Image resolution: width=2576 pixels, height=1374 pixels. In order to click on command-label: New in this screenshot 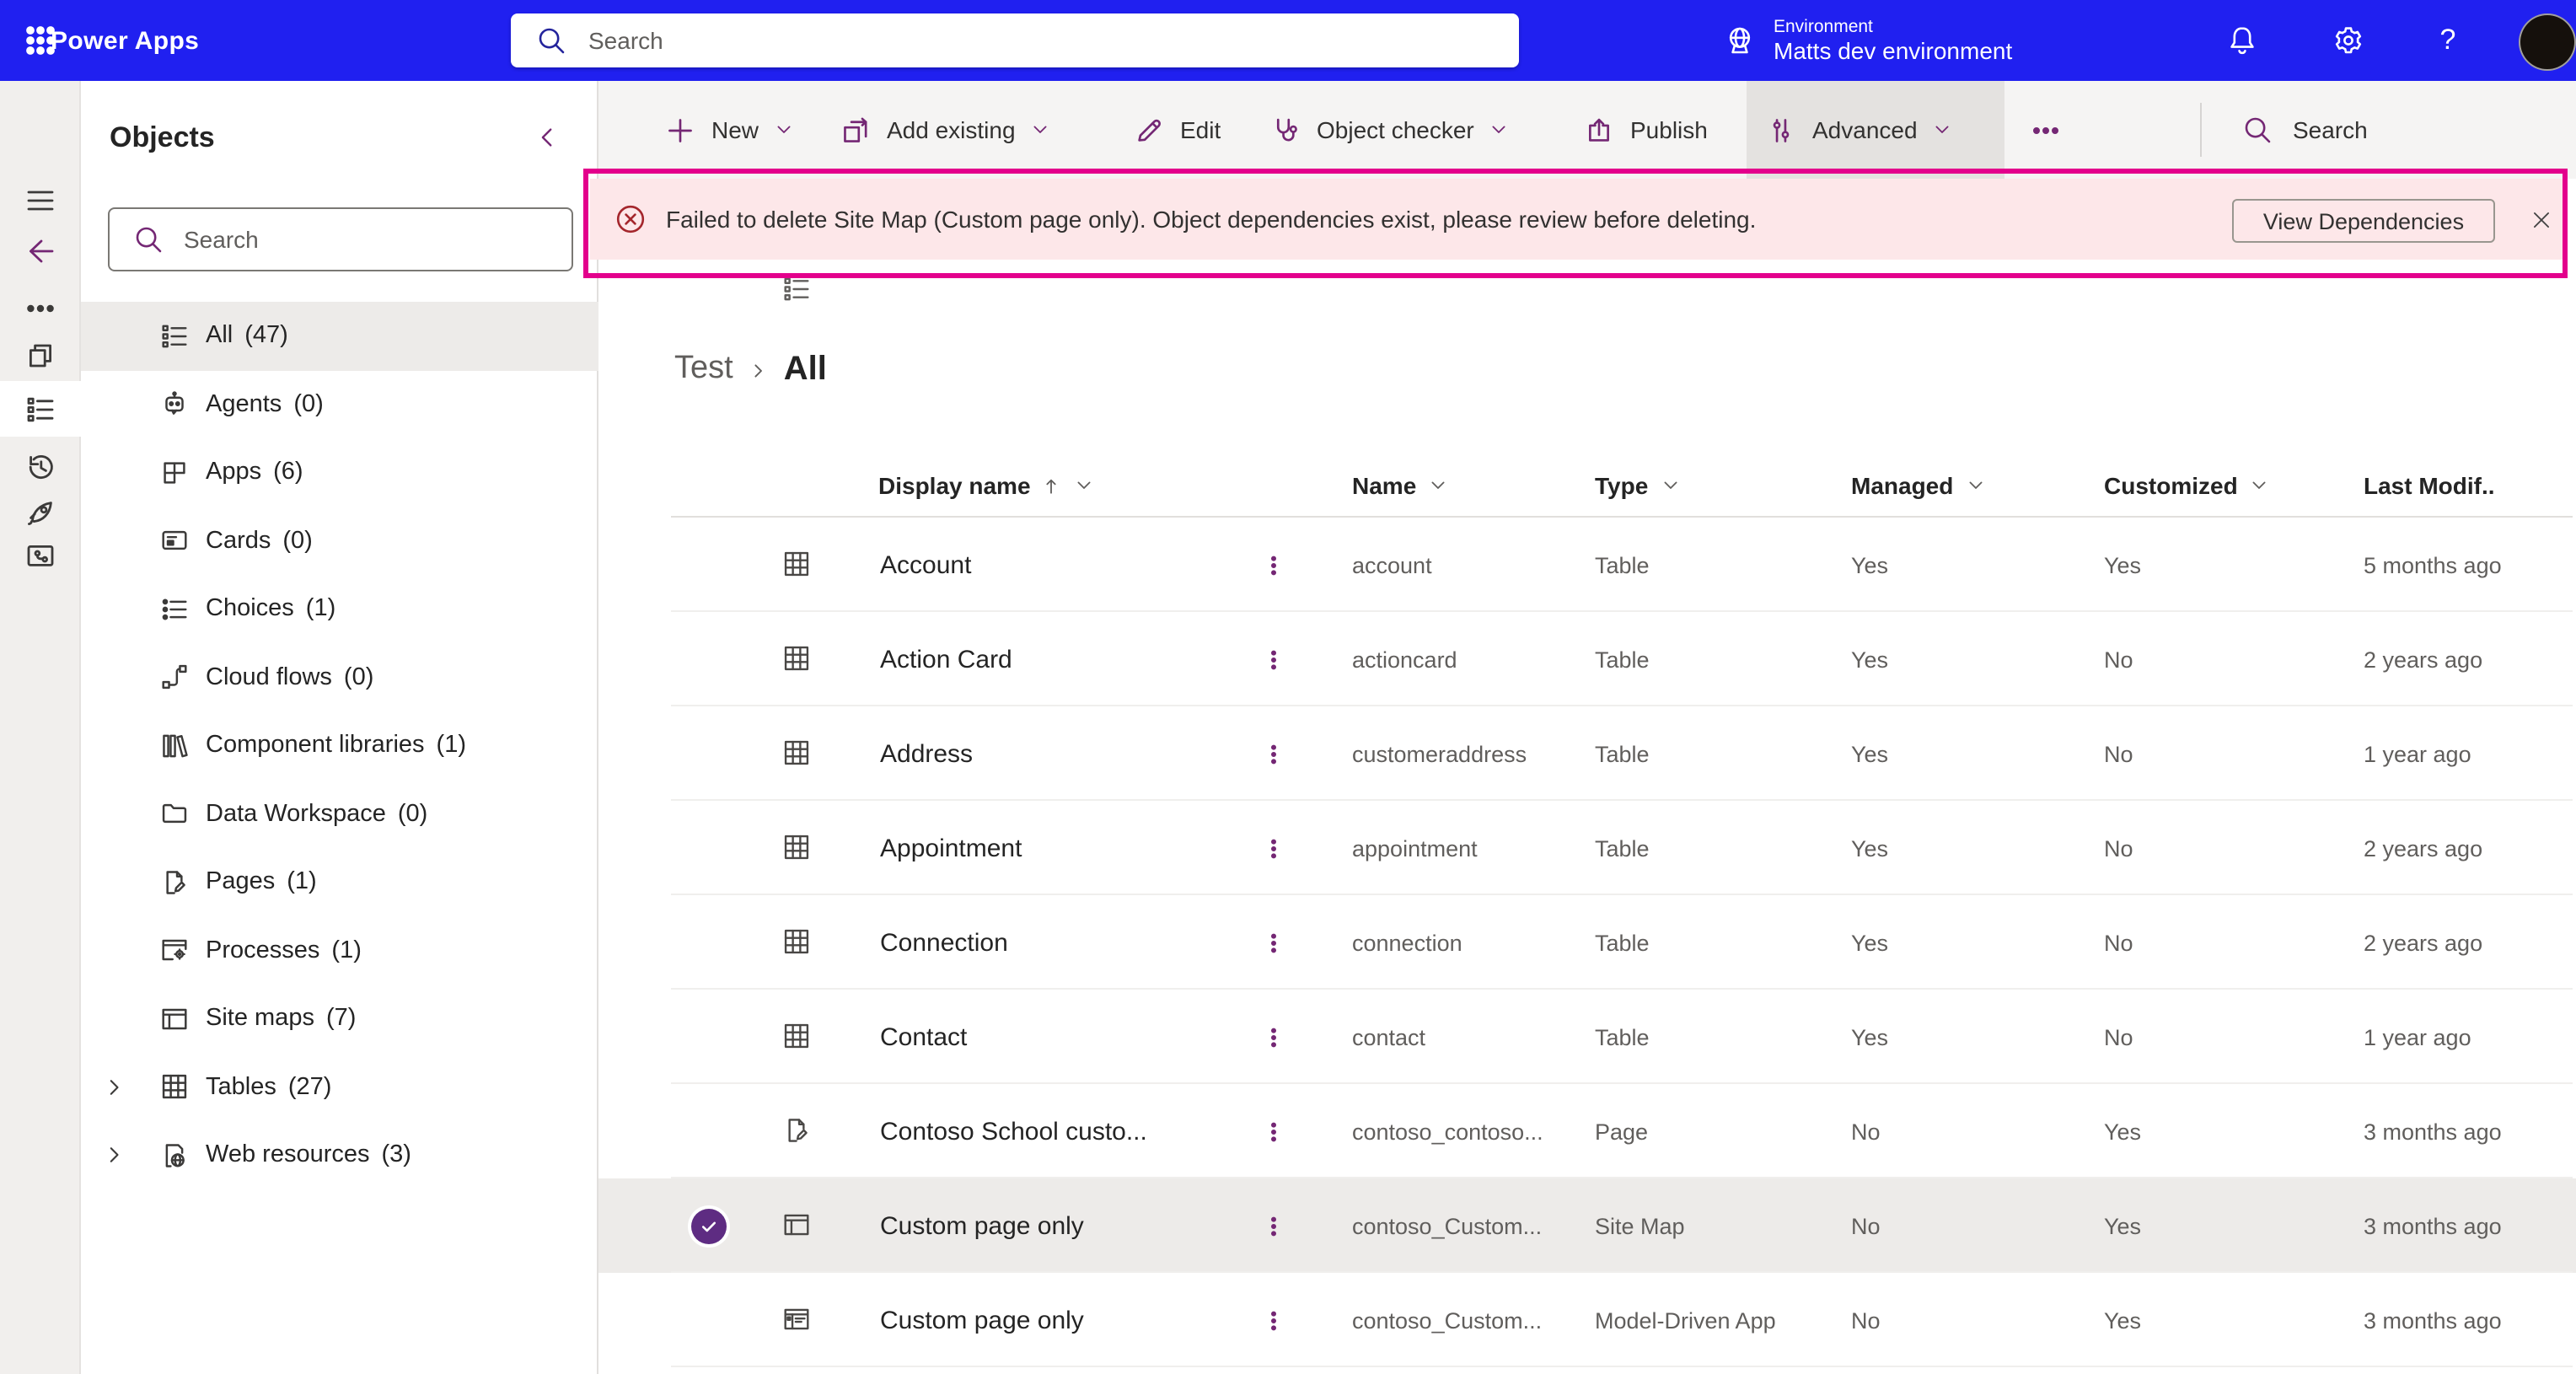, I will do `click(735, 129)`.